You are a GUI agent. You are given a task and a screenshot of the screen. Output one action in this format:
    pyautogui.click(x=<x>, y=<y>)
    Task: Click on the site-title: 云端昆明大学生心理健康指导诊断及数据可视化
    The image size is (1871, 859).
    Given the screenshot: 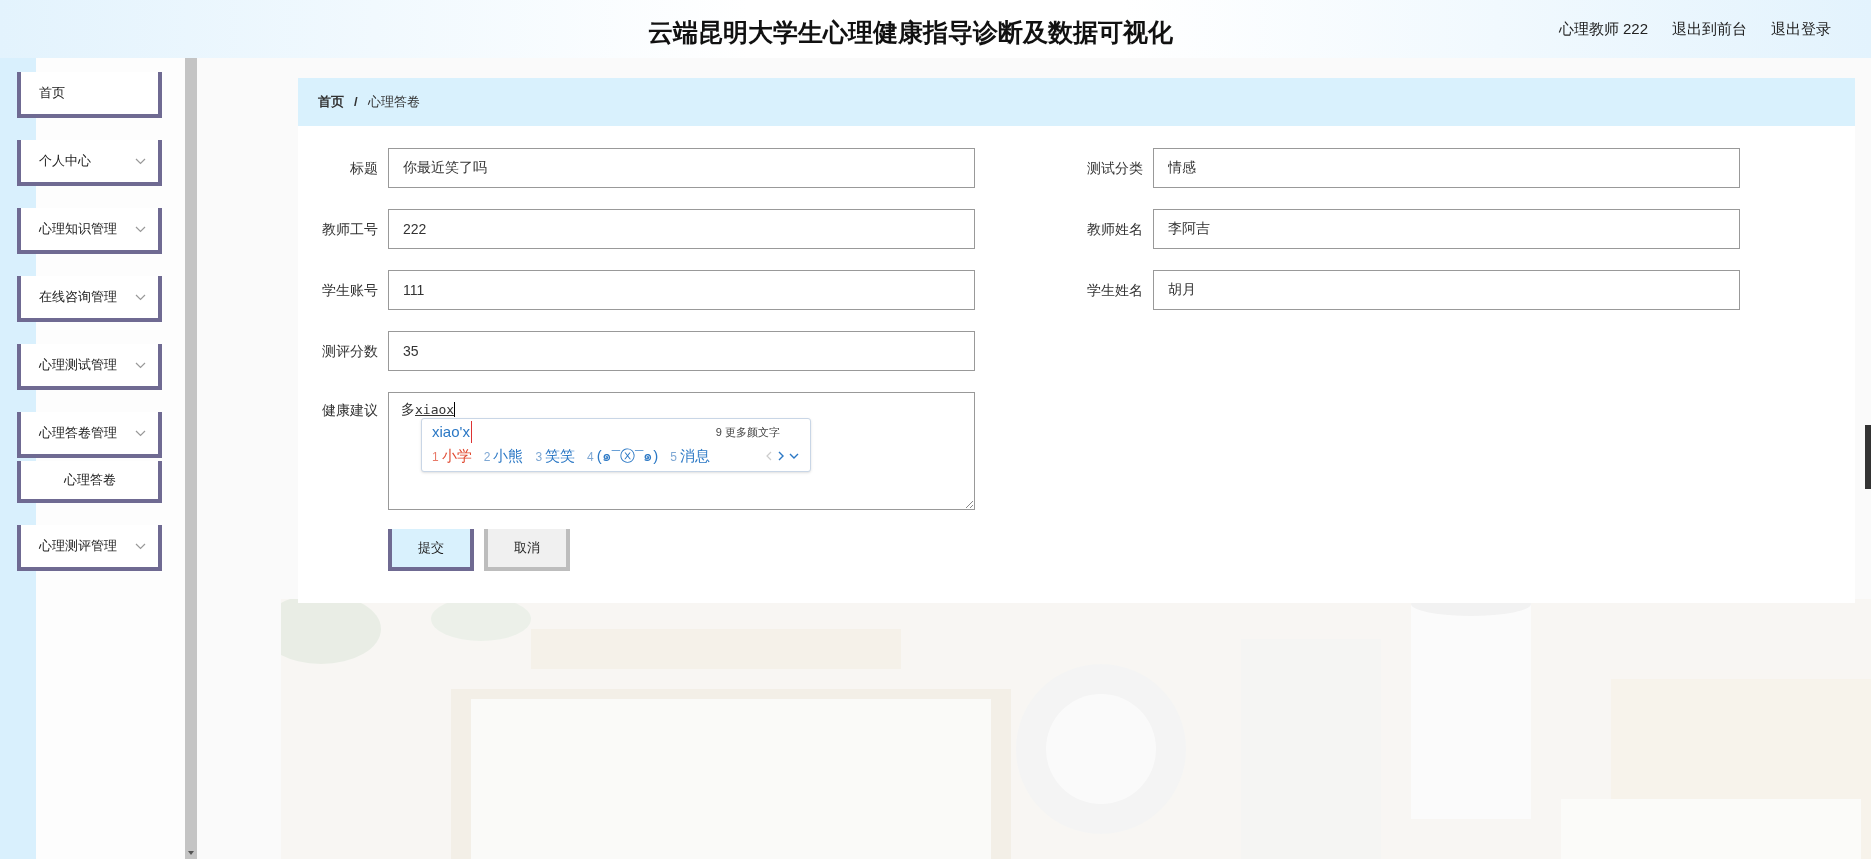 What is the action you would take?
    pyautogui.click(x=910, y=32)
    